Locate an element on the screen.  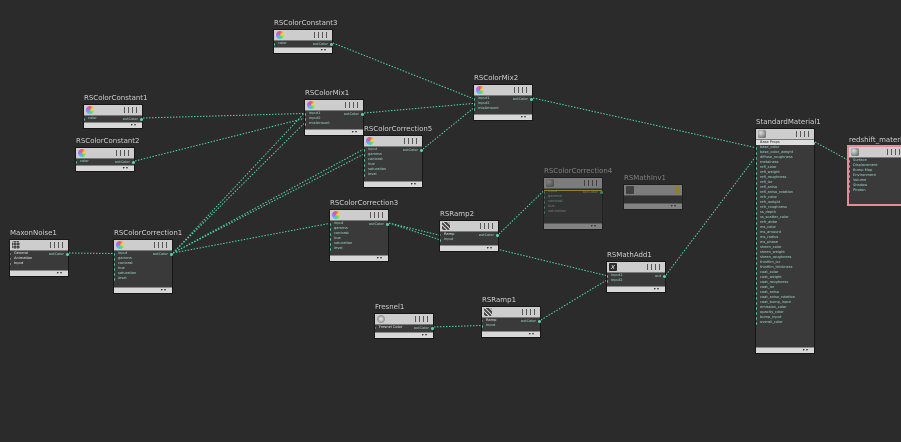
wire-fresnel1-rsramp1 is located at coordinates (457, 326).